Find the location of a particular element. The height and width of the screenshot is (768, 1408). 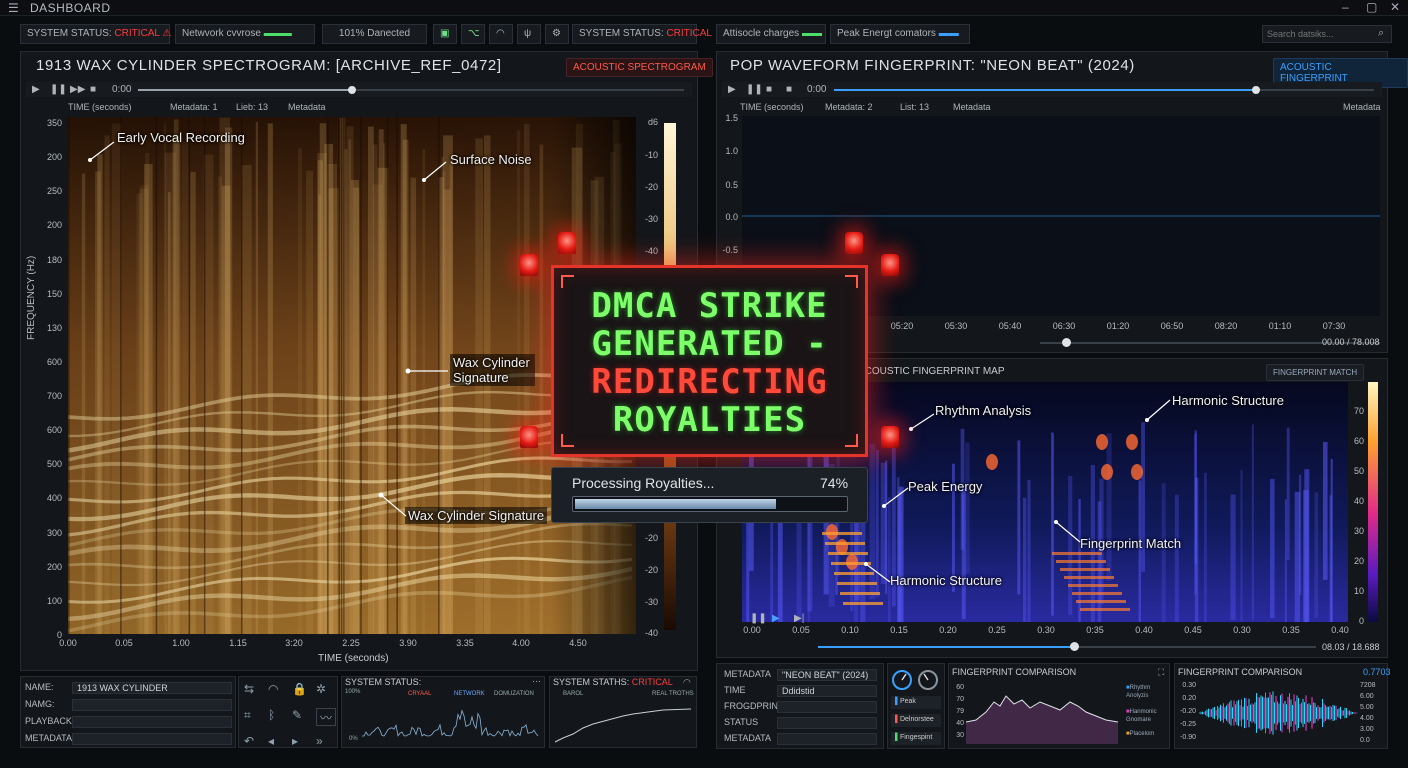

prev-icon: ◂ is located at coordinates (271, 741).